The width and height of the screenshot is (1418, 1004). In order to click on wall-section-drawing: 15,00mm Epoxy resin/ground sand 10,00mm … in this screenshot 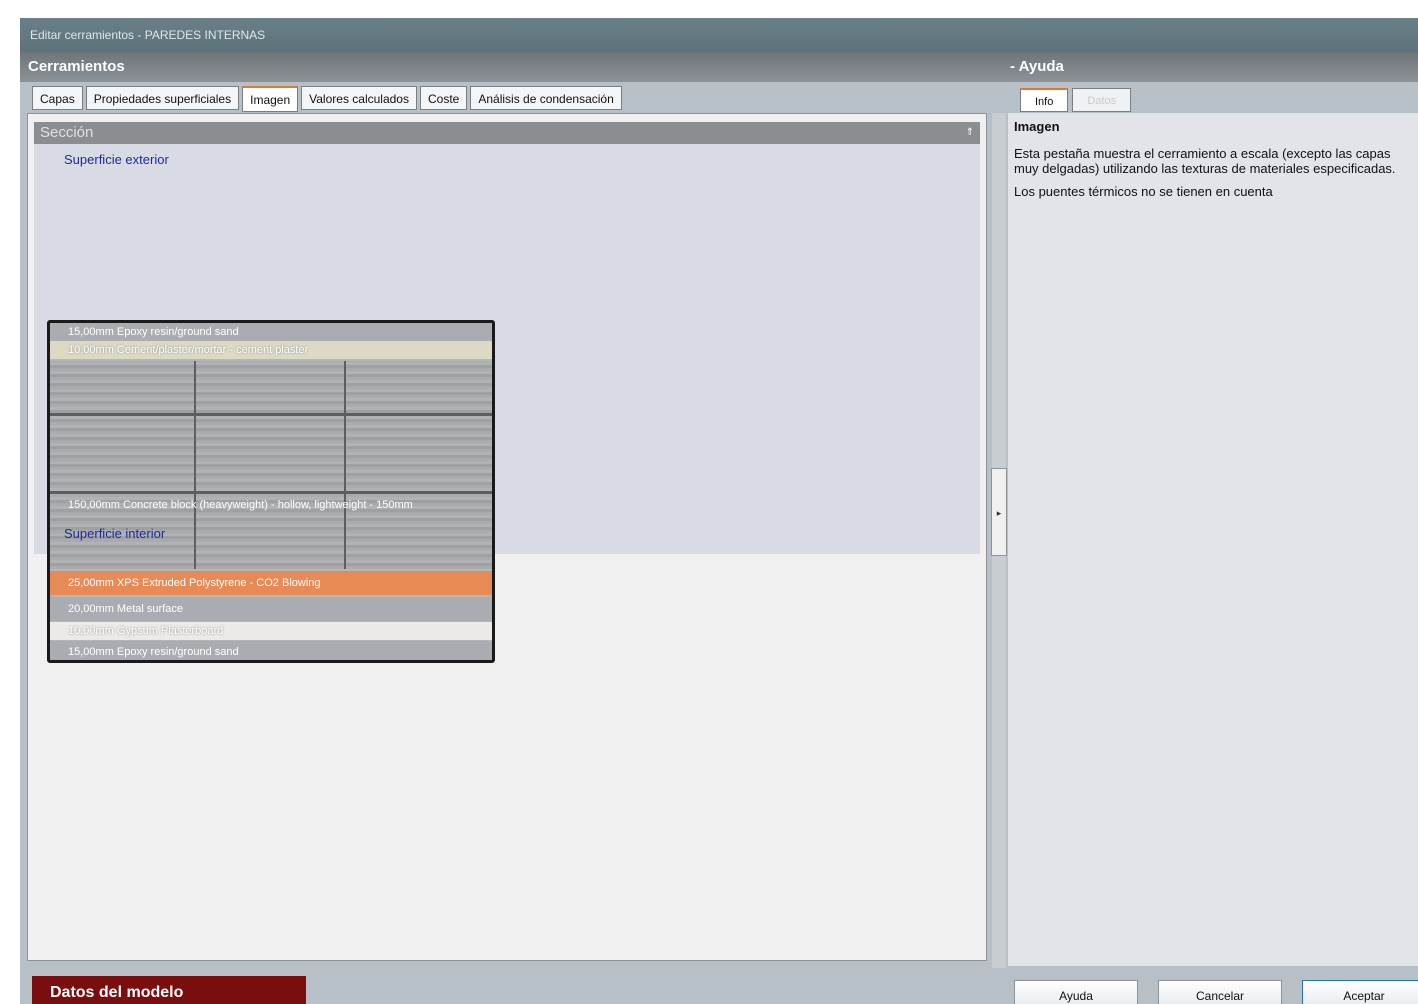, I will do `click(271, 491)`.